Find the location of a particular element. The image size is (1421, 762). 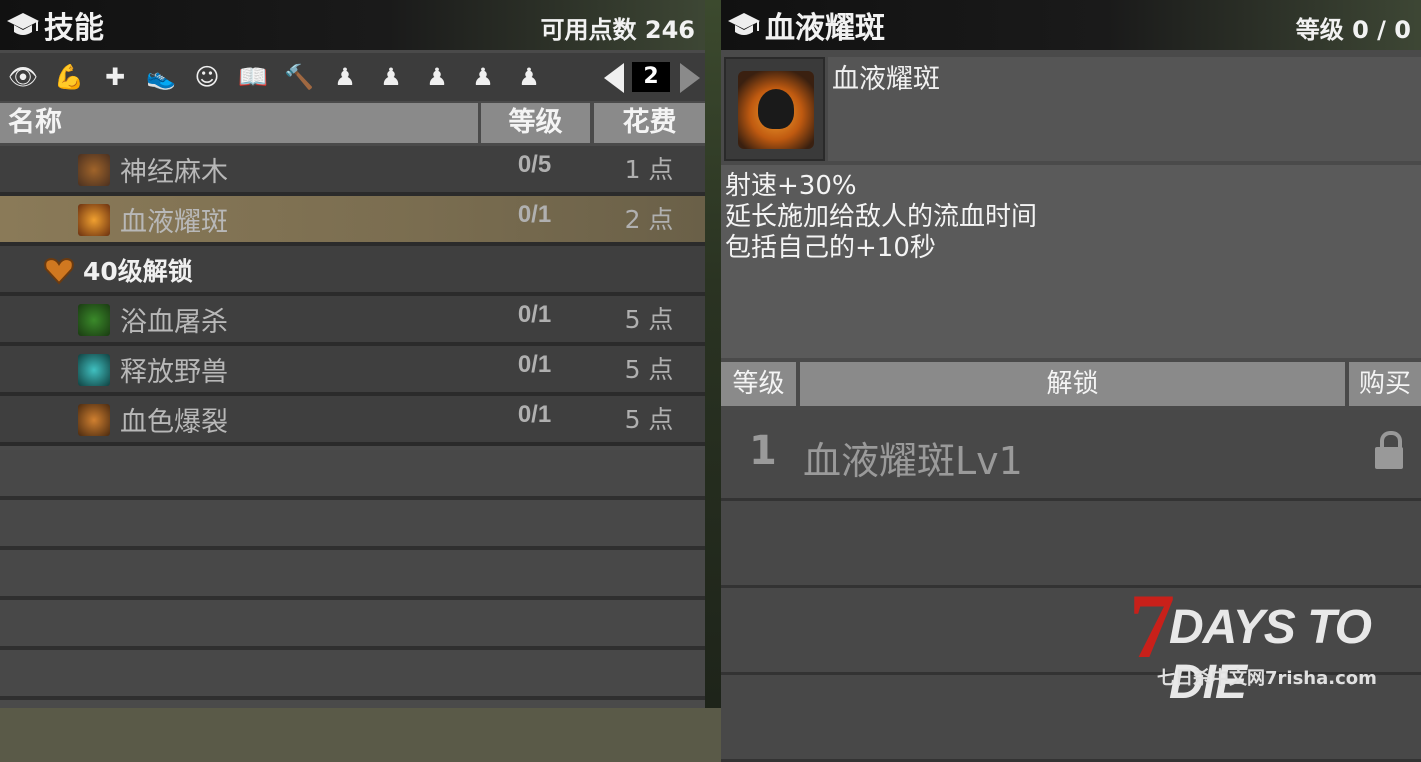

running-shoe-icon: 👟 is located at coordinates (161, 77).